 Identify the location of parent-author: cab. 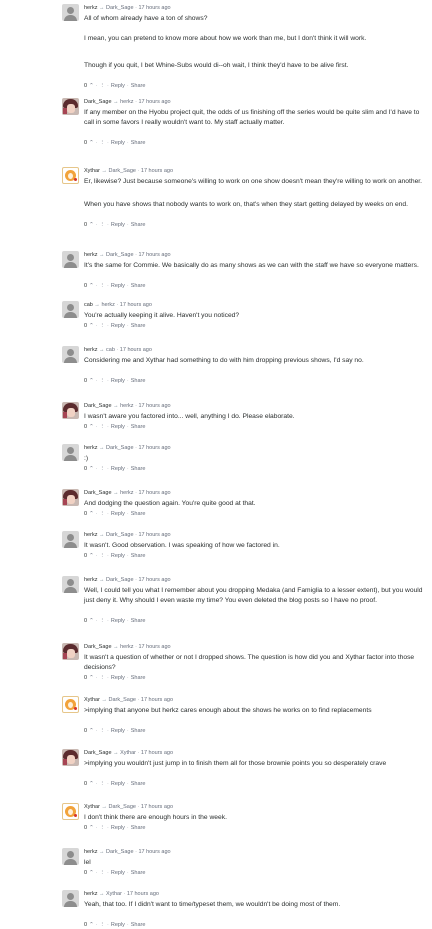
(110, 350).